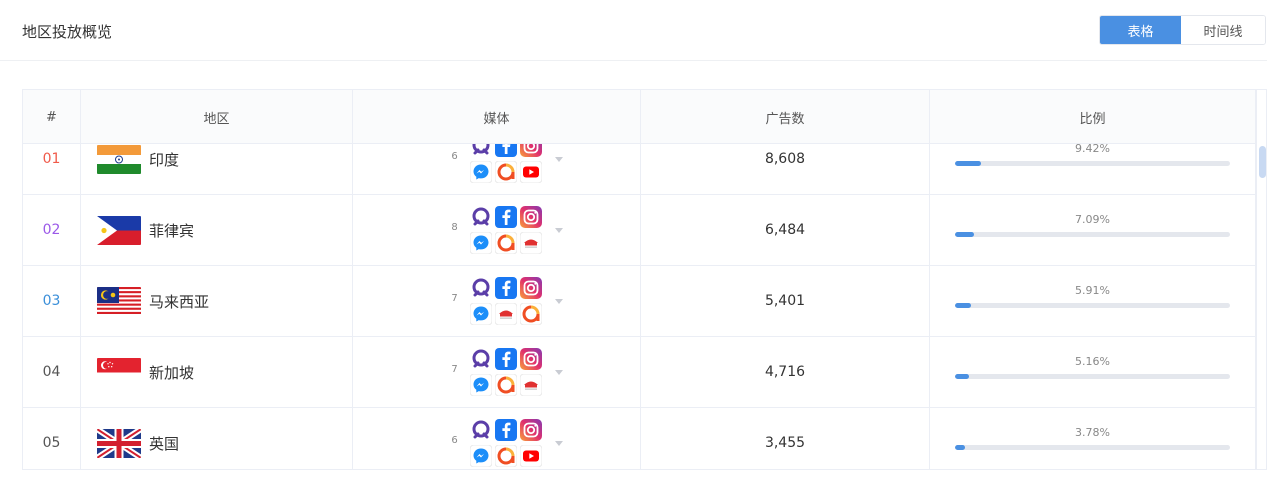 The width and height of the screenshot is (1267, 486). I want to click on ads-count-cell: 5,401, so click(785, 301).